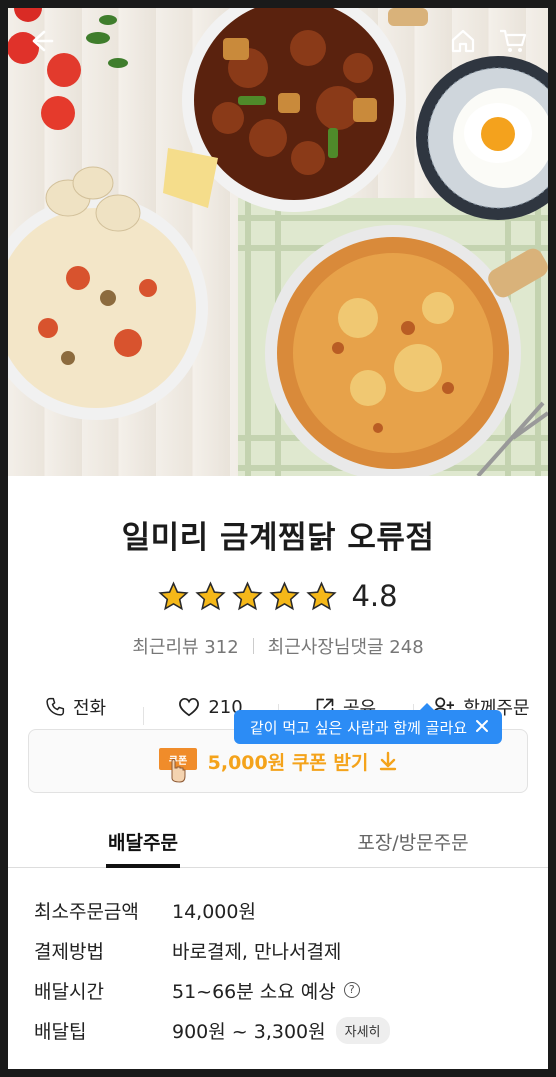 This screenshot has width=556, height=1077. Describe the element at coordinates (69, 951) in the screenshot. I see `payment-label: 결제방법` at that location.